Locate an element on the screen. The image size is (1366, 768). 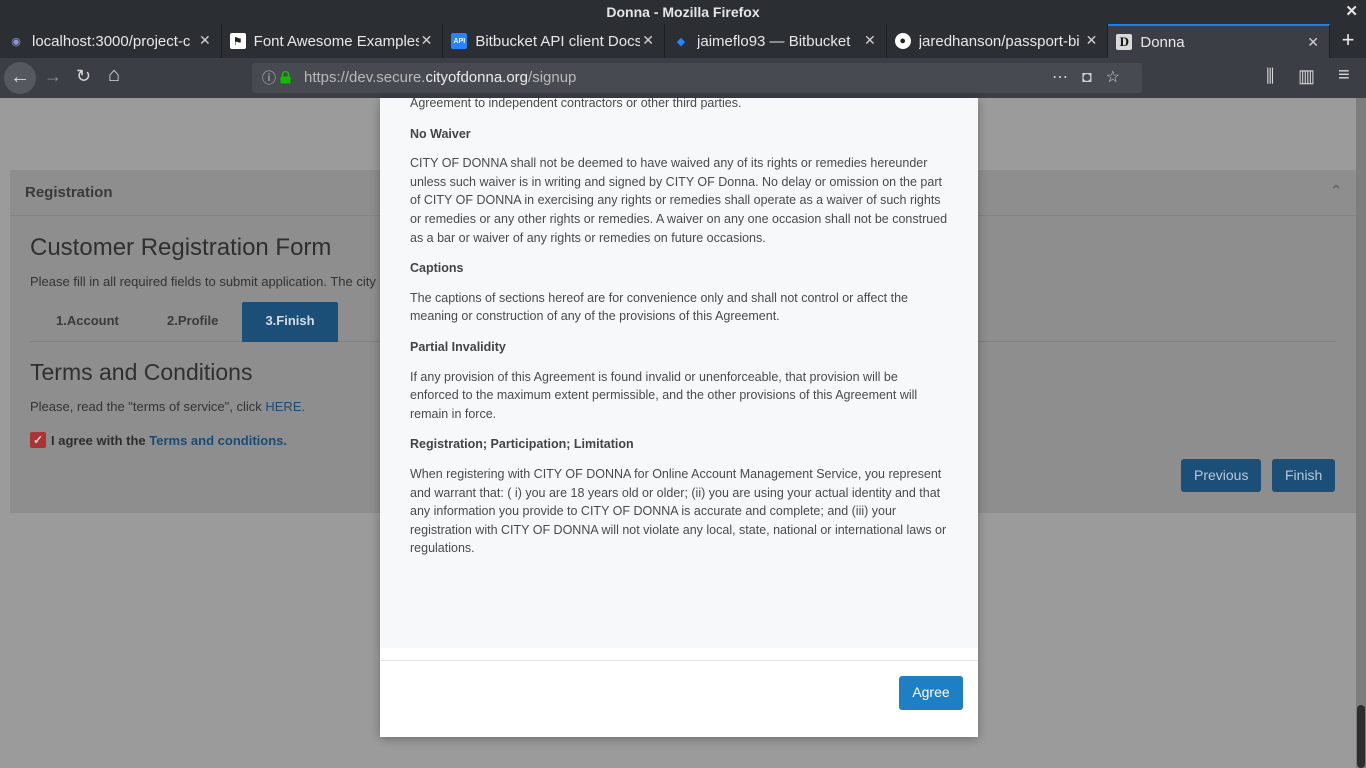
lock-icon is located at coordinates (285, 77).